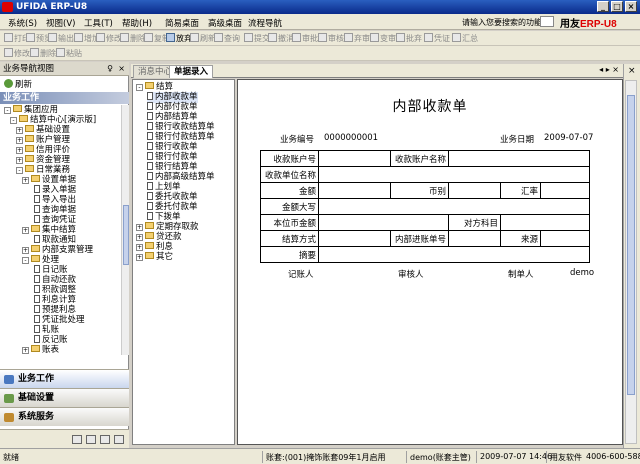 The width and height of the screenshot is (640, 464). I want to click on inner-account-field, so click(474, 238).